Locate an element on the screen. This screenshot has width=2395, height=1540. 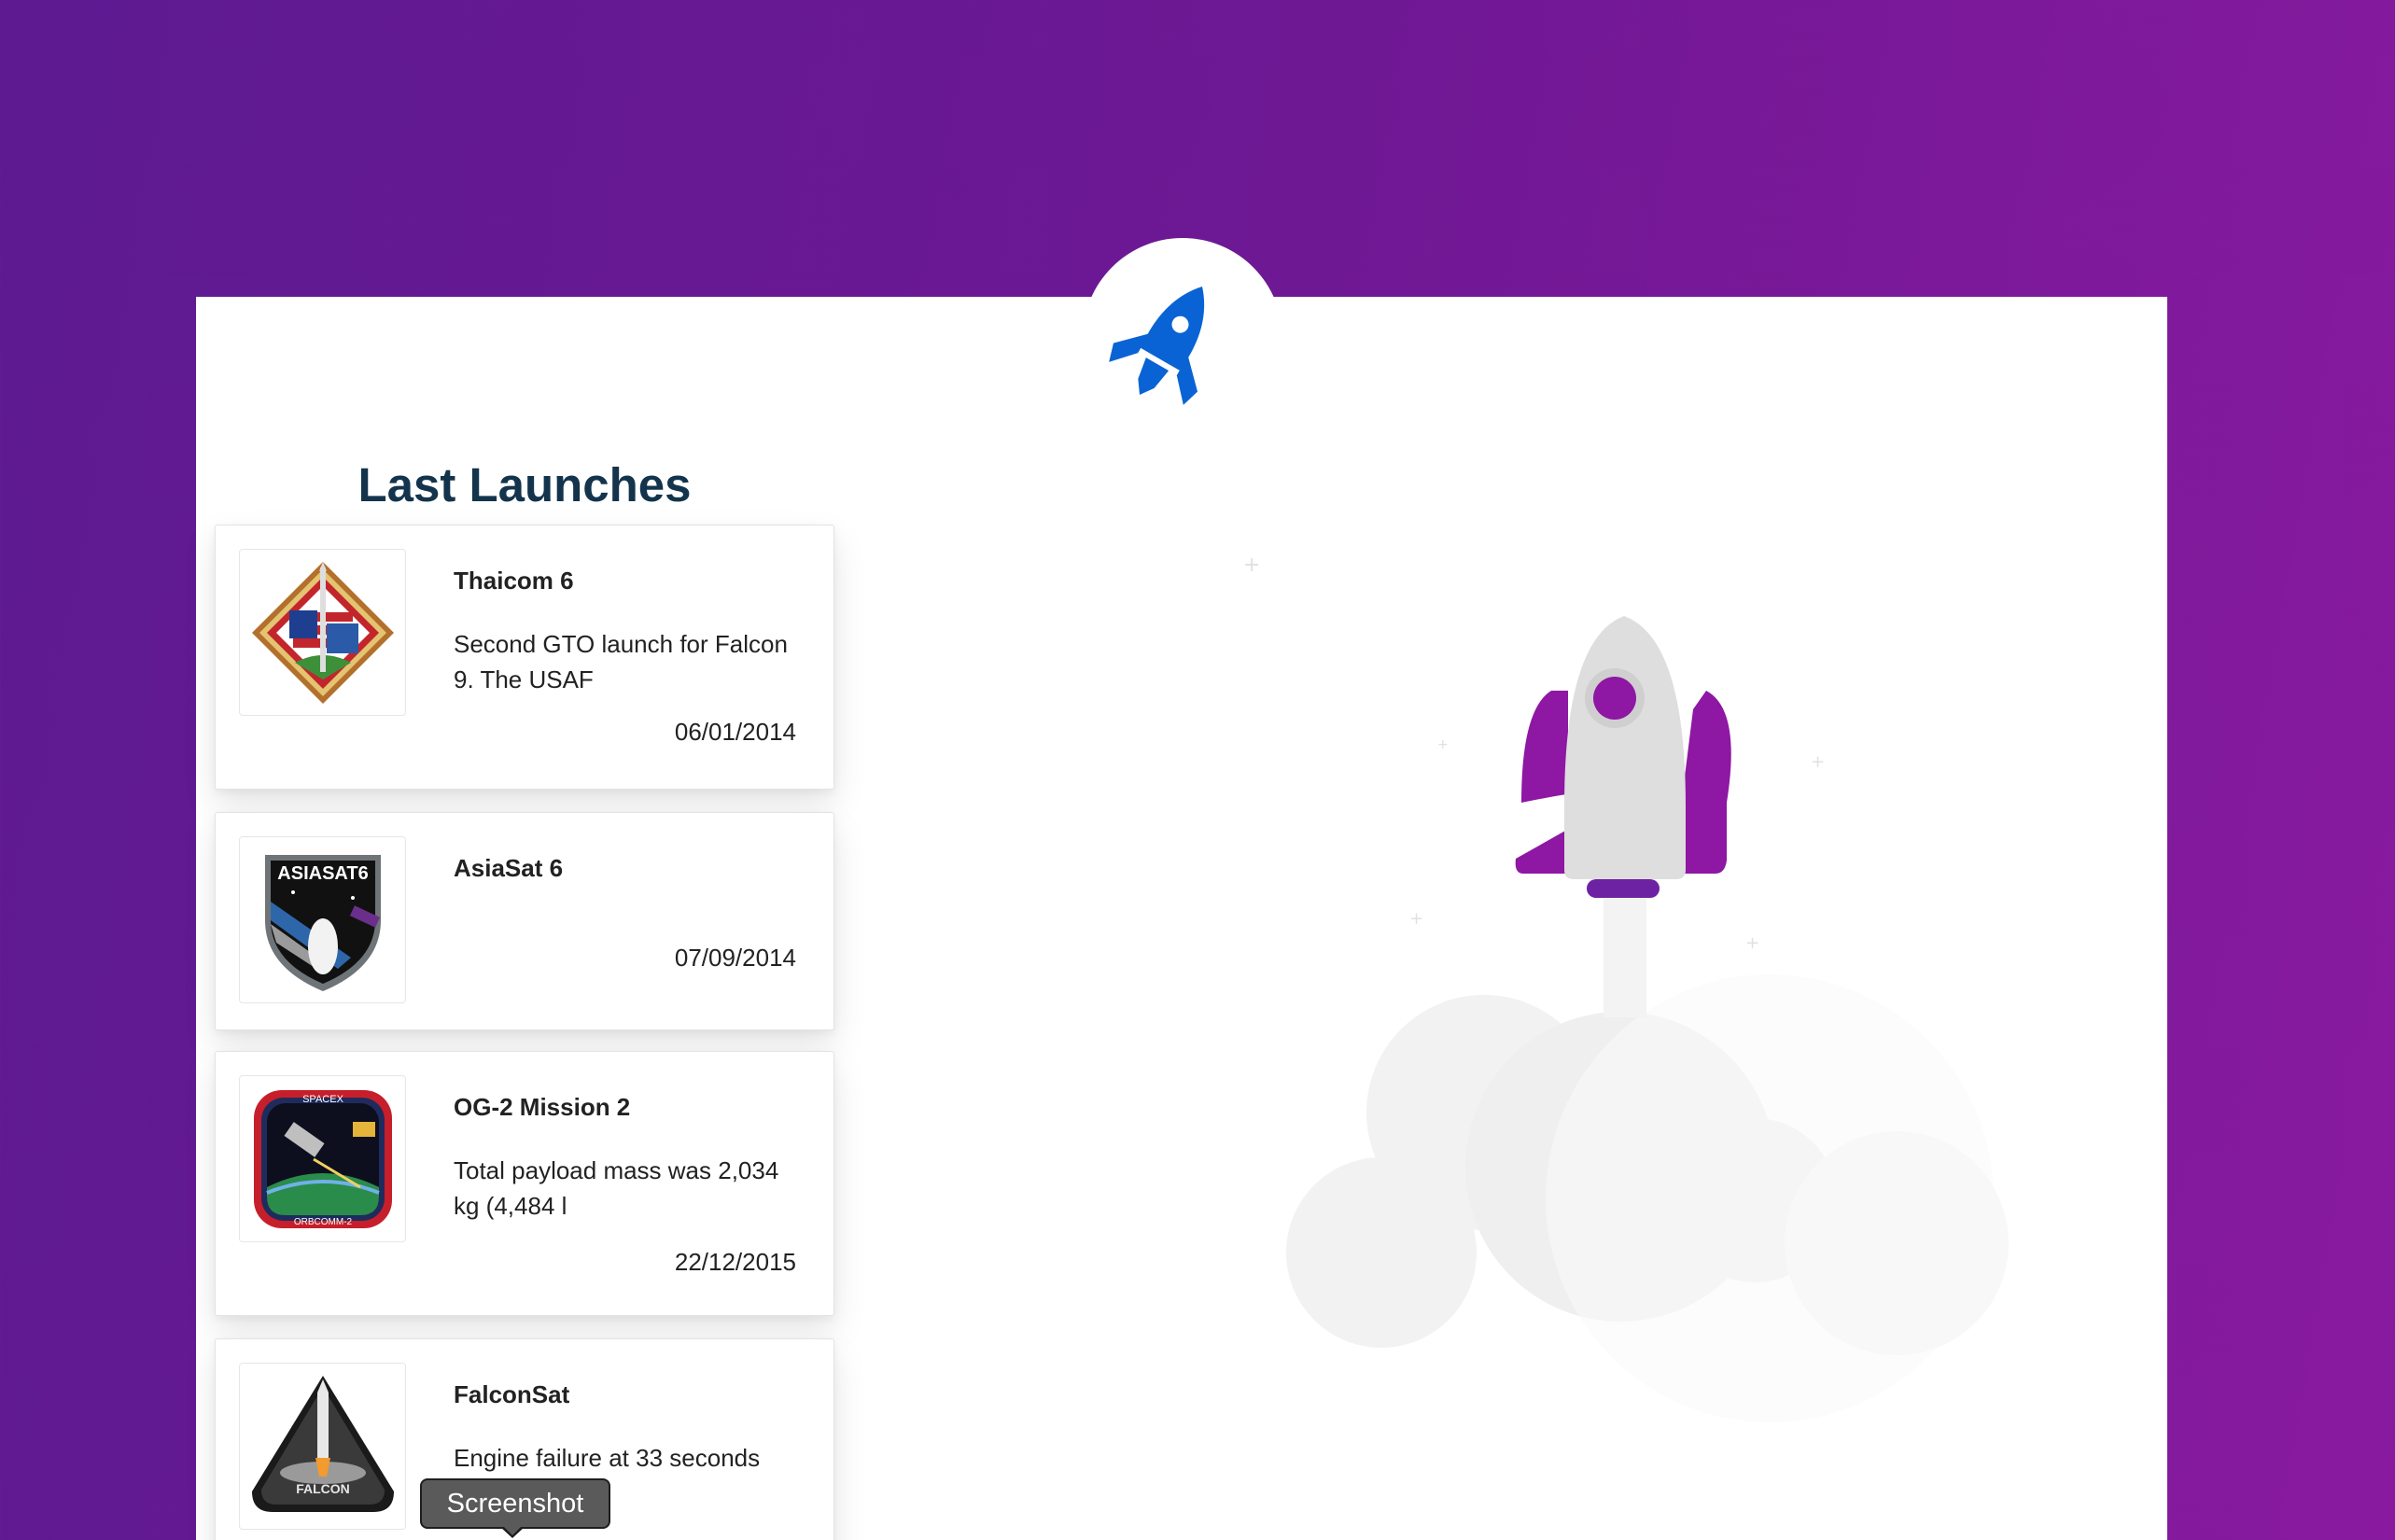
mission-patch-frame: ASIASAT6 is located at coordinates (323, 919).